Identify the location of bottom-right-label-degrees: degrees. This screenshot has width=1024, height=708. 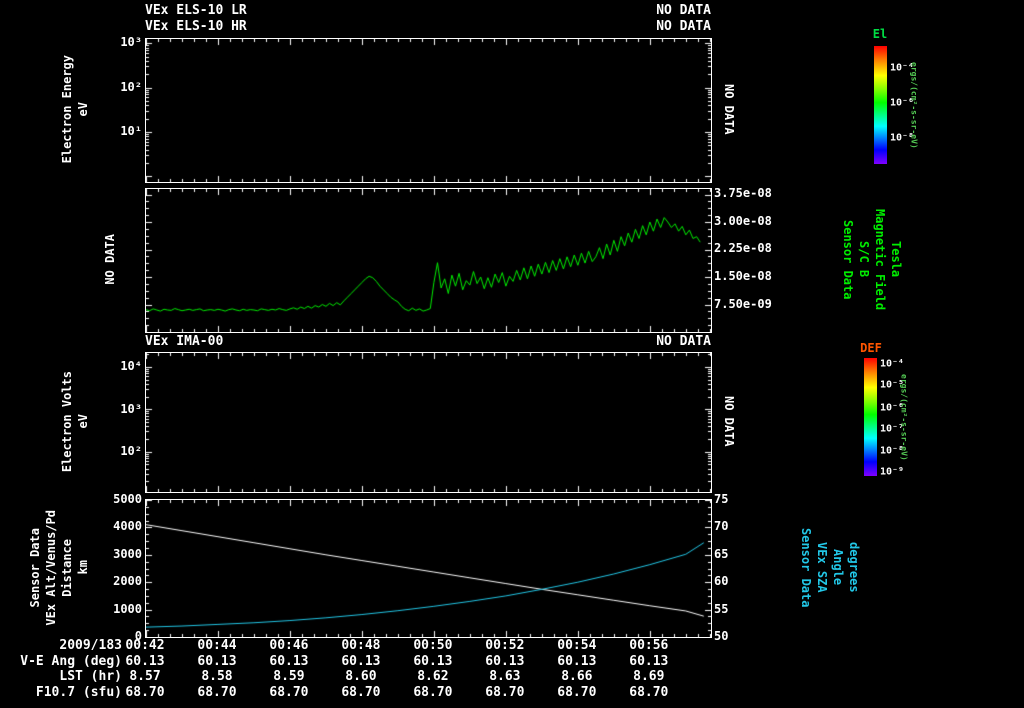
(854, 567).